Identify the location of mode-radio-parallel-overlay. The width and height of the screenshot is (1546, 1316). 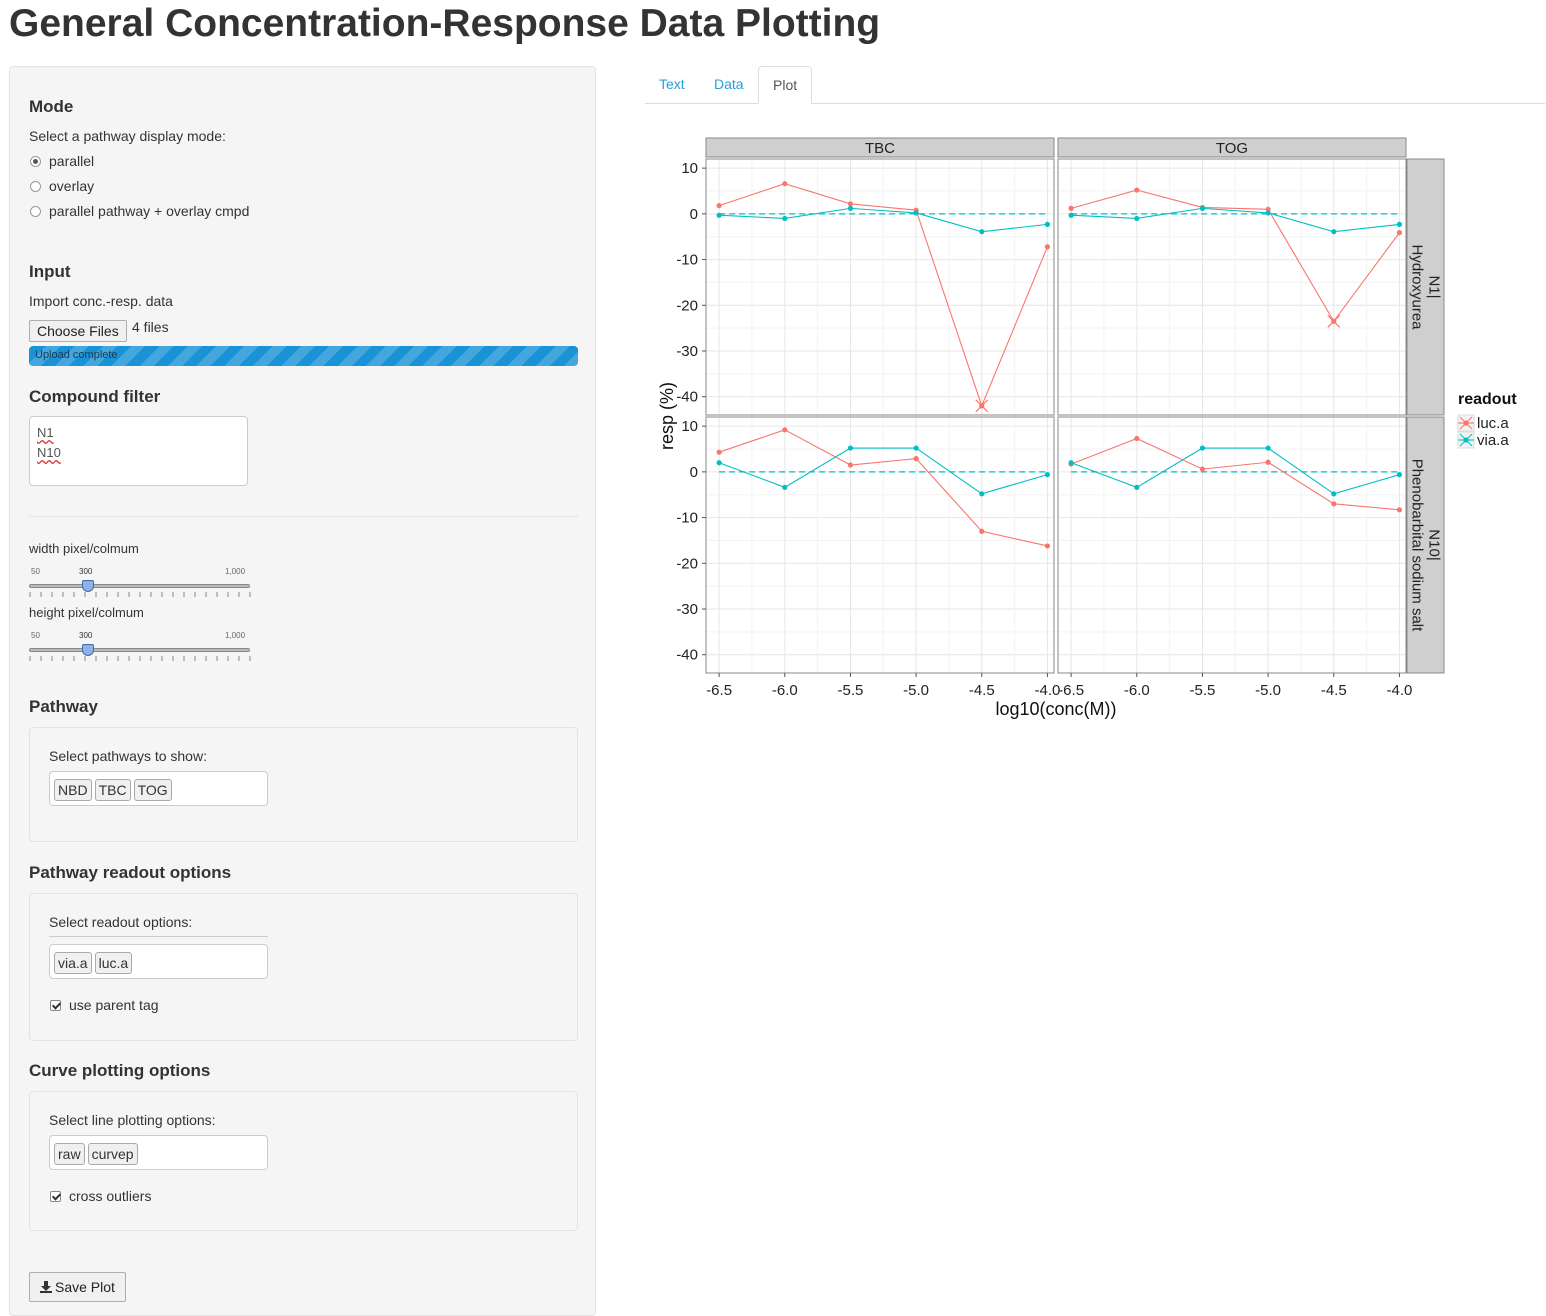
(35, 211).